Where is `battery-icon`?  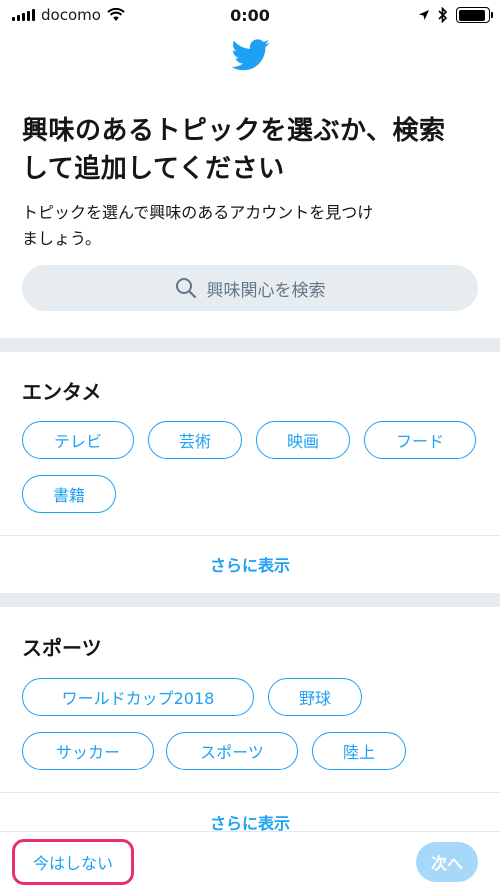 battery-icon is located at coordinates (474, 15).